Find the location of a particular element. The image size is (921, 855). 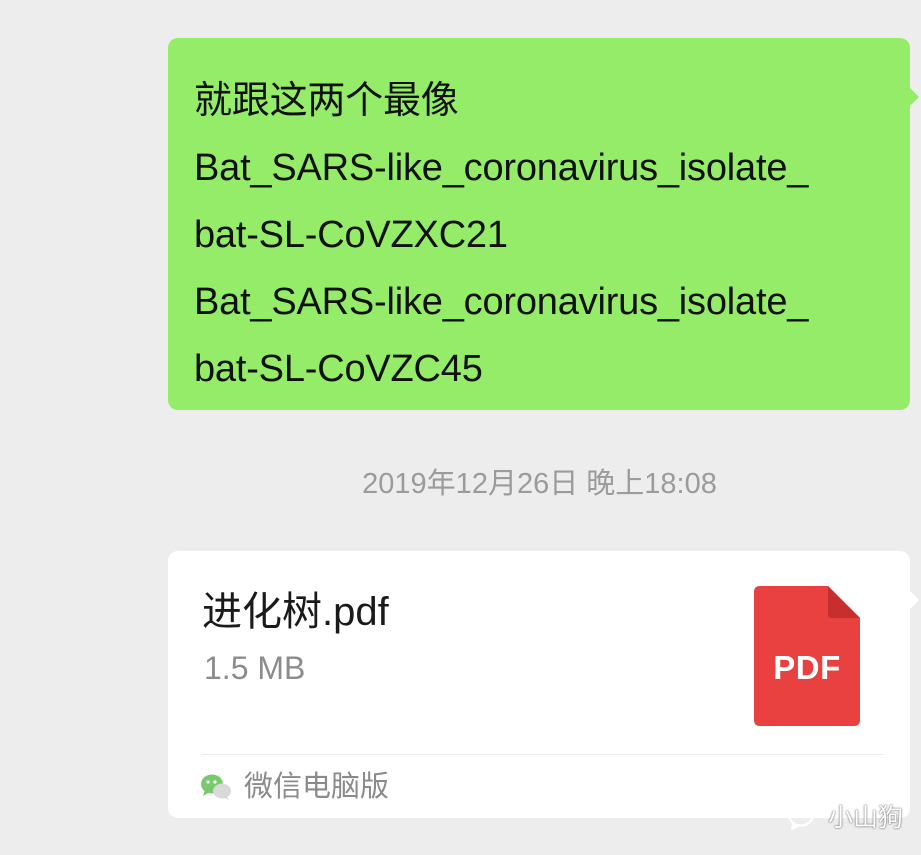

message-line: 就跟这两个最像 is located at coordinates (326, 101).